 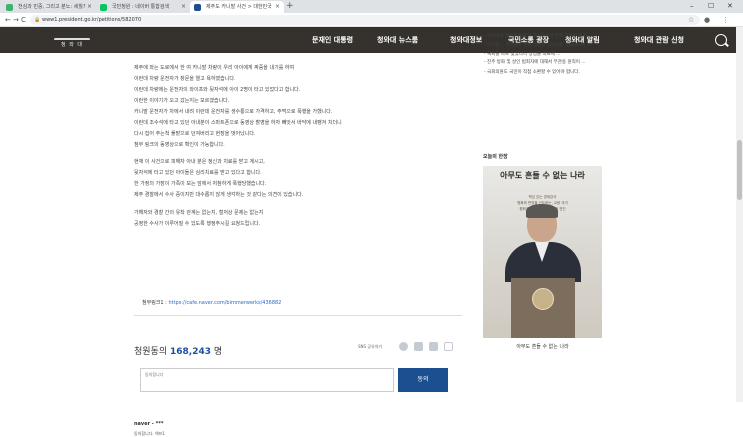 What do you see at coordinates (528, 40) in the screenshot?
I see `menu-communication: 국민소통 광장` at bounding box center [528, 40].